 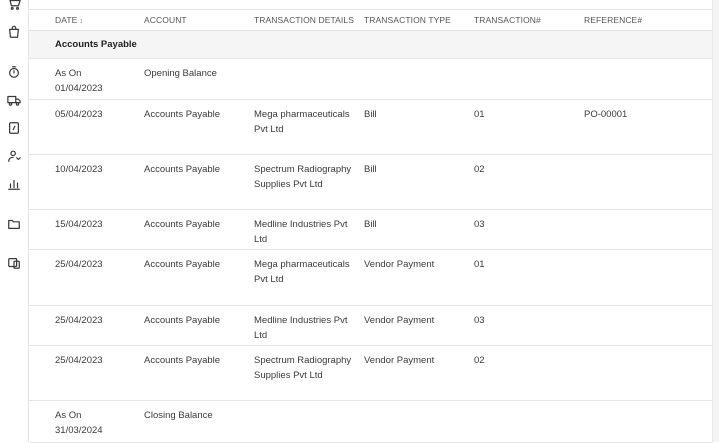 I want to click on bag-icon, so click(x=14, y=32).